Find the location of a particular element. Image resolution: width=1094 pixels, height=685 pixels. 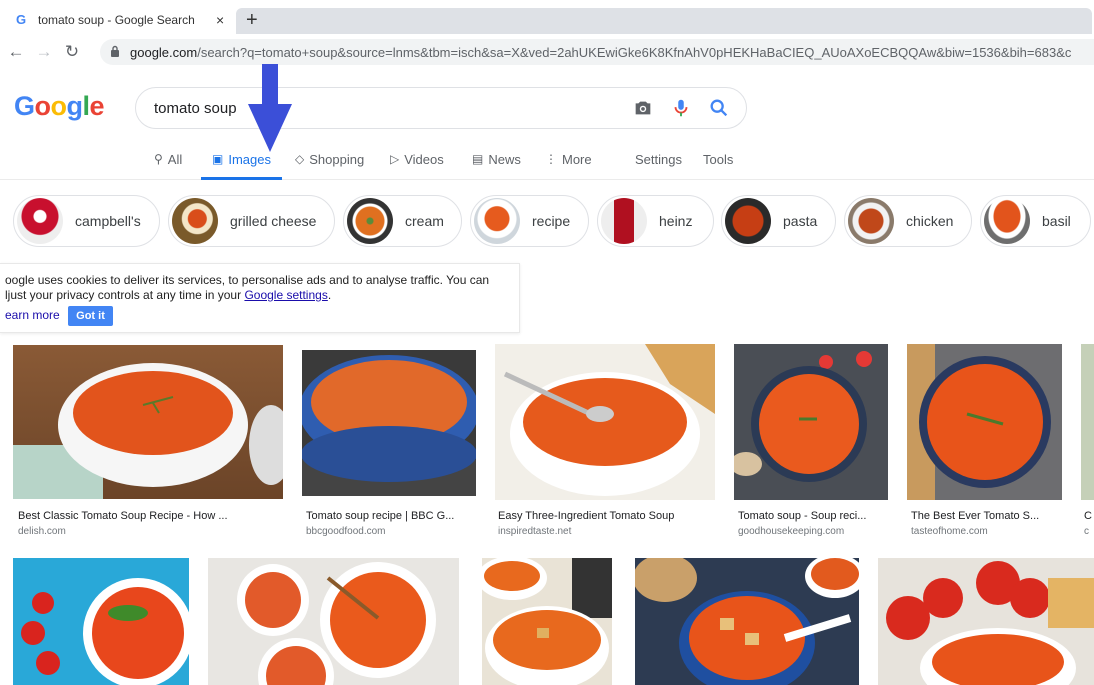

tag-icon: ◇ is located at coordinates (300, 159).